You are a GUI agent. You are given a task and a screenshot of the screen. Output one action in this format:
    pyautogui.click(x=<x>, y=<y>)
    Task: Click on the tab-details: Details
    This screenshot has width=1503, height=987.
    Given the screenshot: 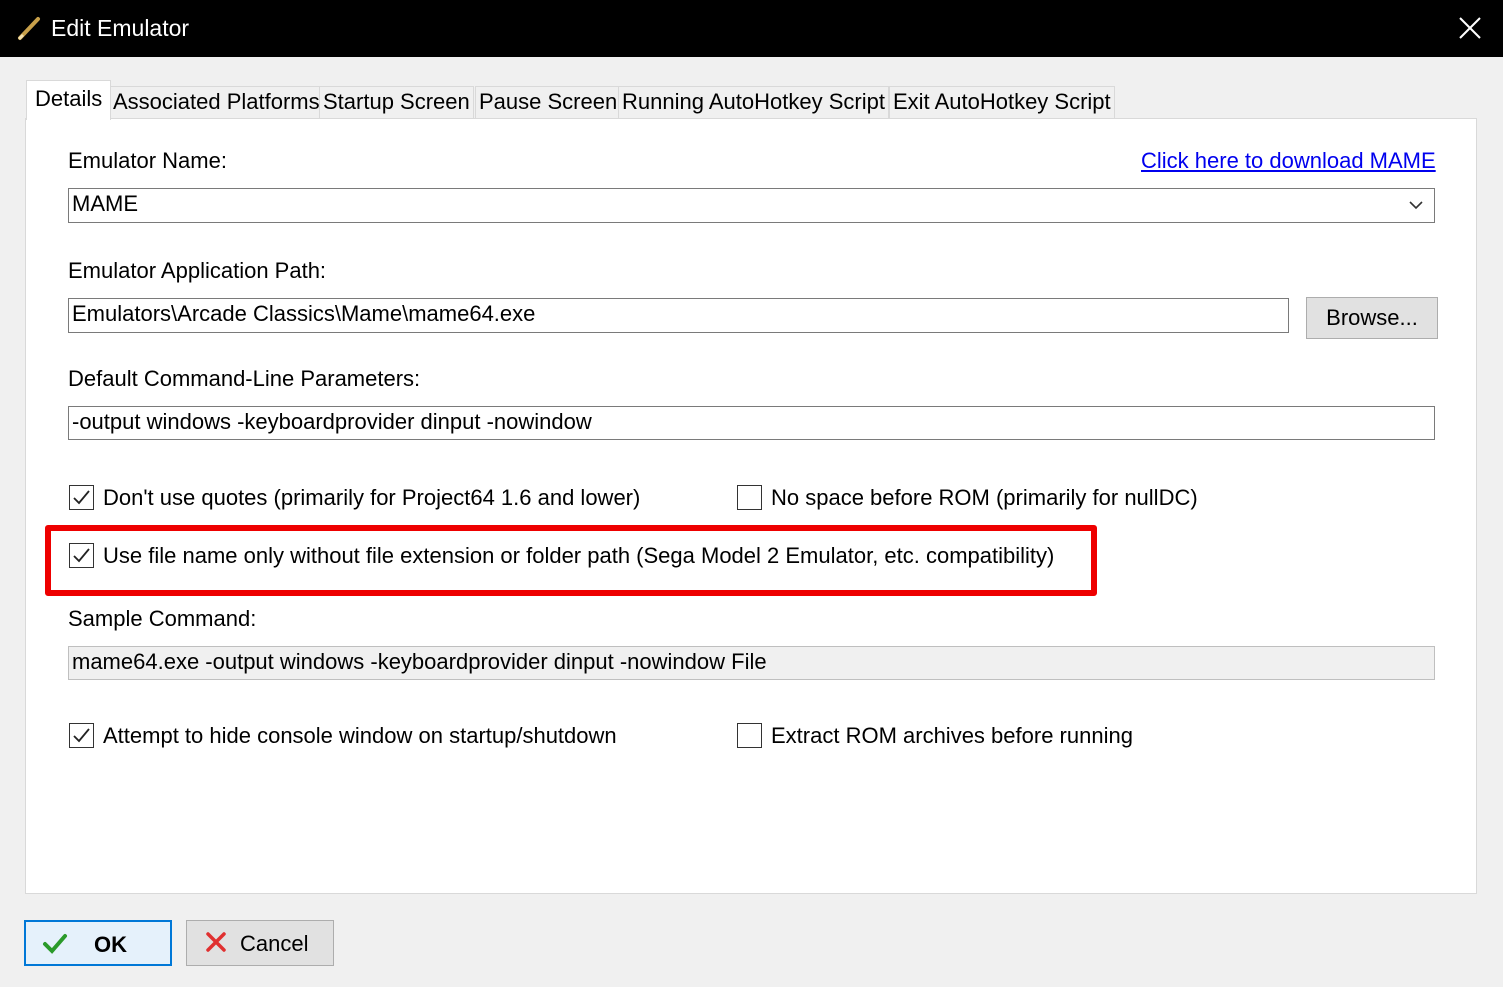 What is the action you would take?
    pyautogui.click(x=69, y=100)
    